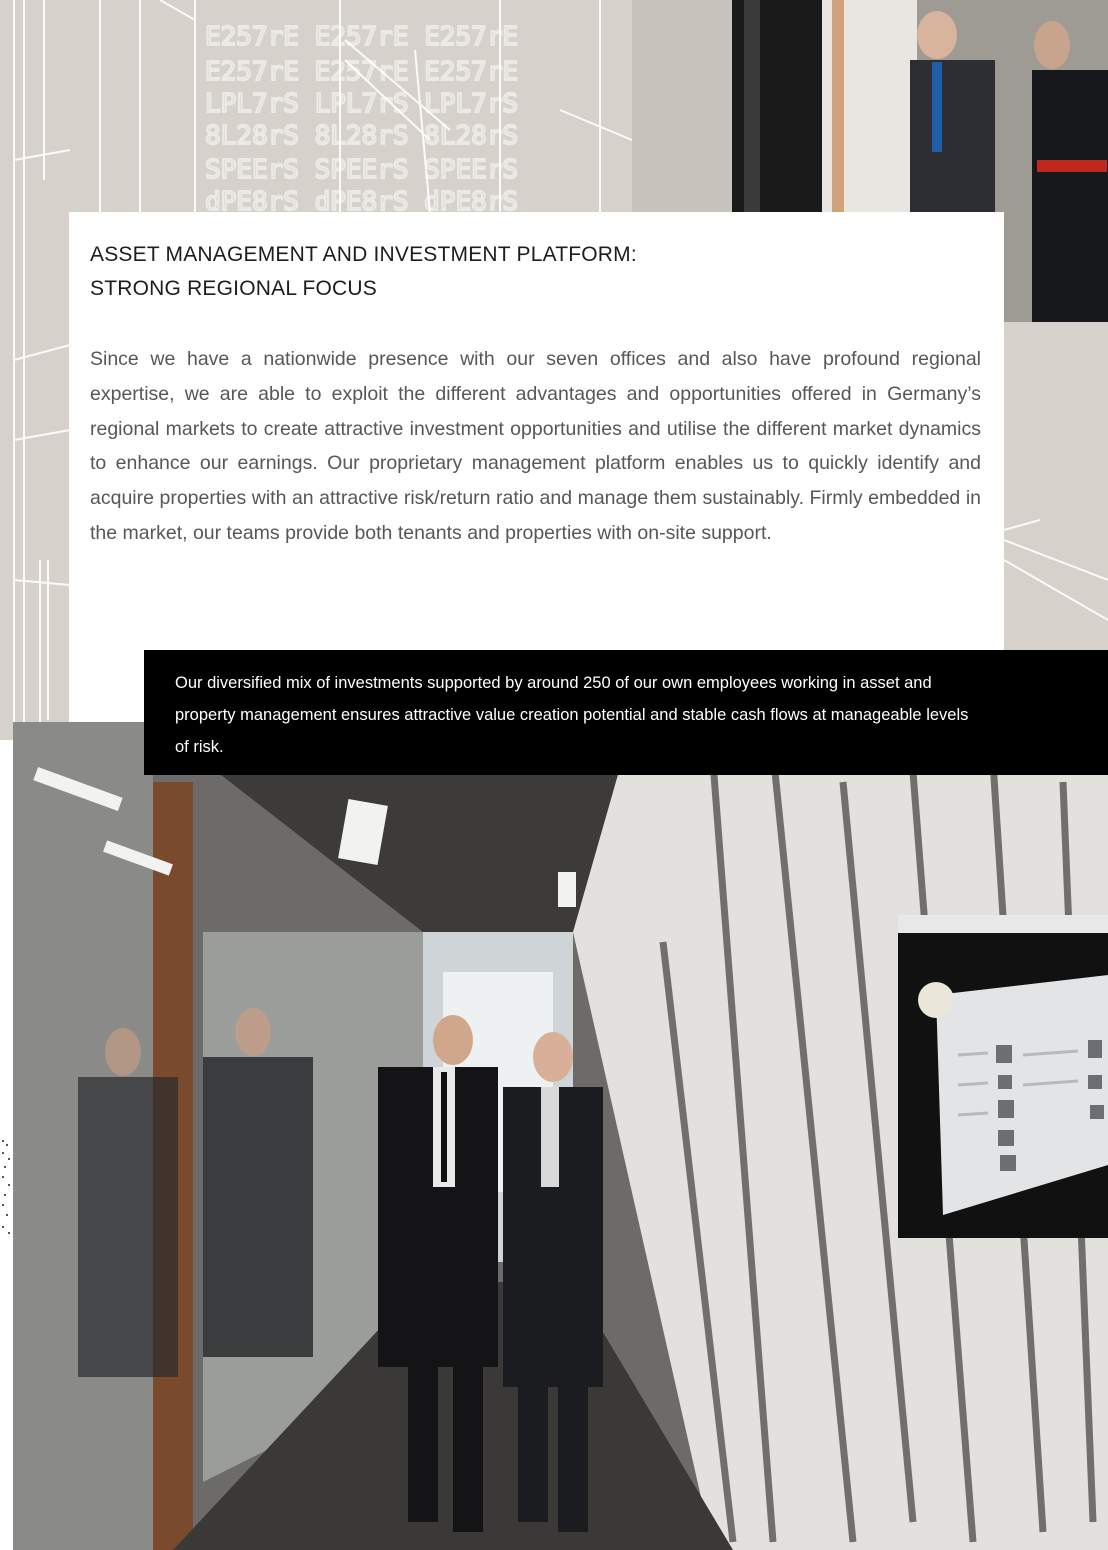 The image size is (1108, 1550). I want to click on left-edge-dot-pattern, so click(6, 1187).